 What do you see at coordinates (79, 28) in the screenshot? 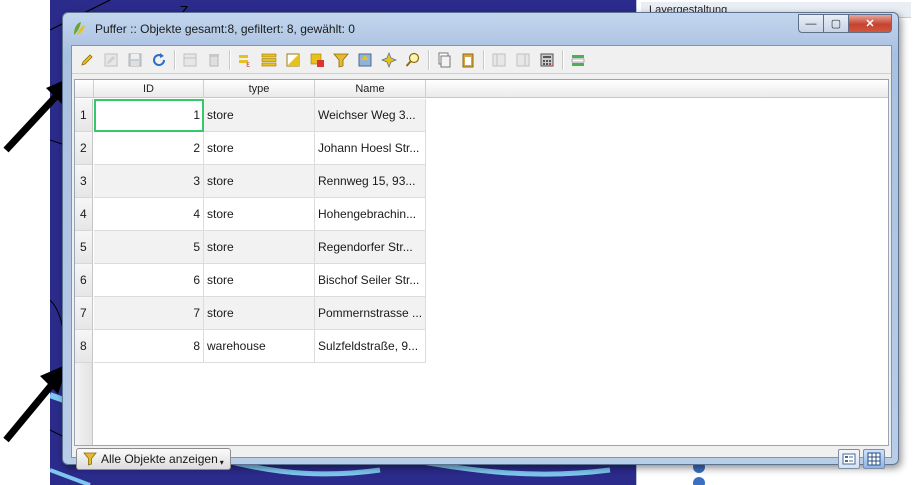
I see `qgis-app-icon` at bounding box center [79, 28].